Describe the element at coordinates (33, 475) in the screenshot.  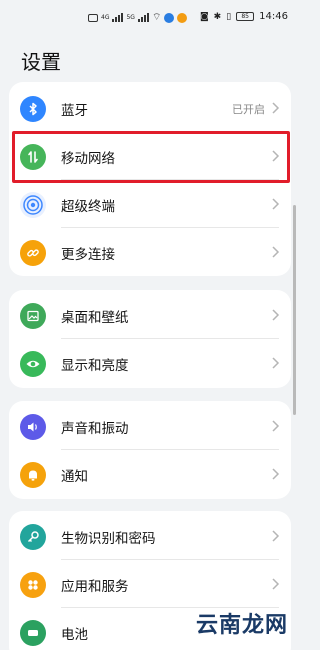
I see `bell-icon` at that location.